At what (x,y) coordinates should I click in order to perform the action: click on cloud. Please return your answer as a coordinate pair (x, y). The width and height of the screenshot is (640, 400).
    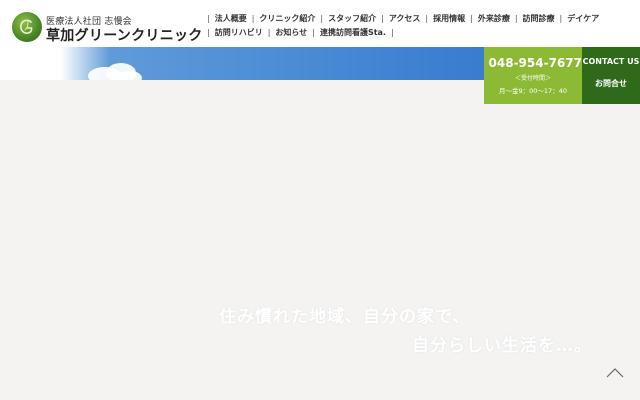
    Looking at the image, I should click on (130, 75).